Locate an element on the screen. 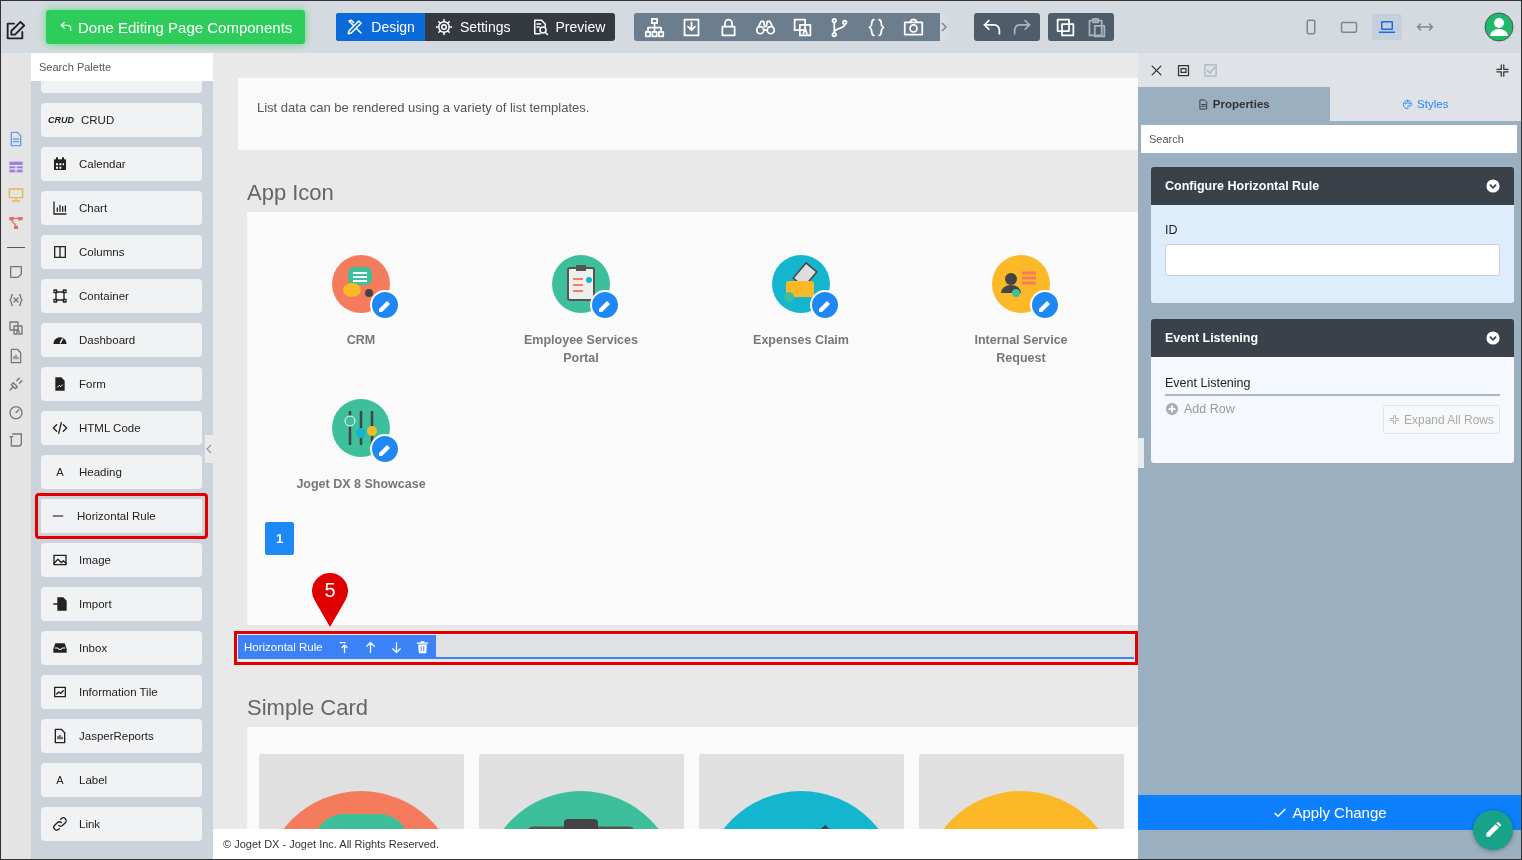  code-icon is located at coordinates (60, 428).